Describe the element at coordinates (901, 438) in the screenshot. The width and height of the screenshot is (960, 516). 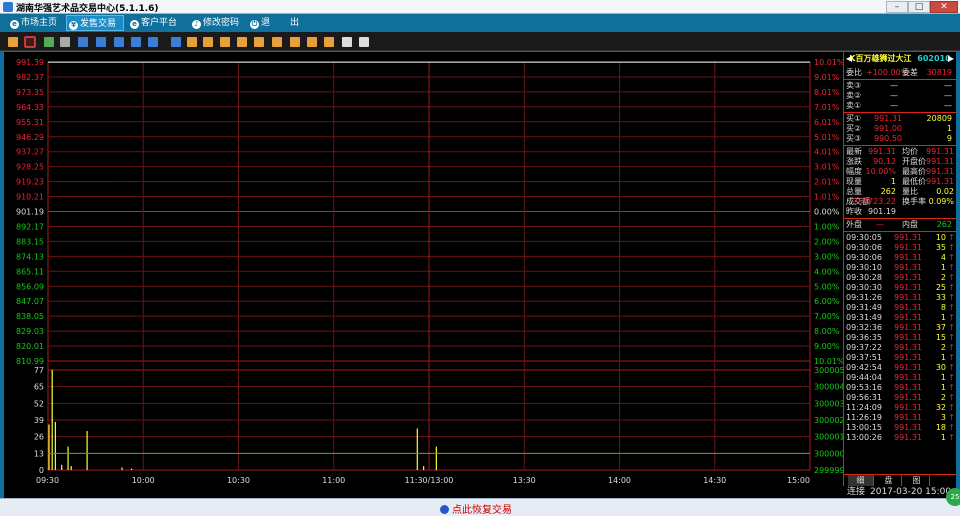
I see `tick-row: 13:00:26 991.31 1 ↑` at that location.